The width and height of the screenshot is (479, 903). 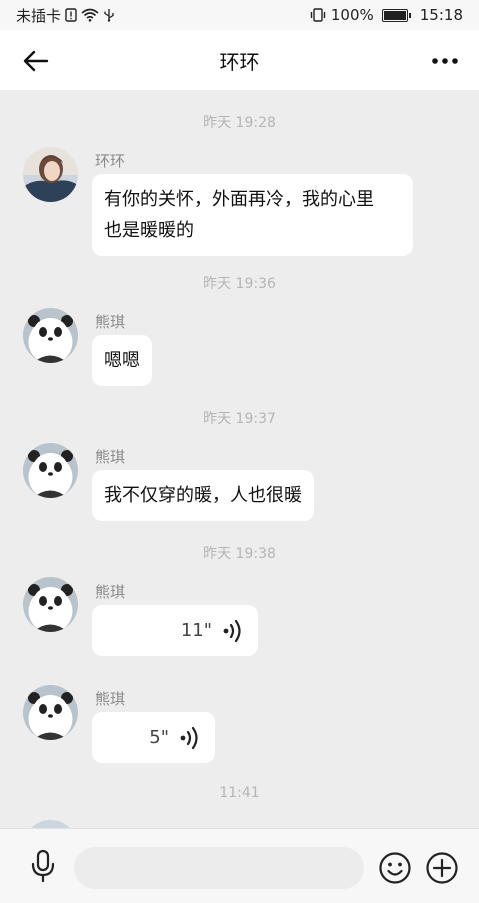 What do you see at coordinates (239, 554) in the screenshot?
I see `timestamp: 昨天 19:38` at bounding box center [239, 554].